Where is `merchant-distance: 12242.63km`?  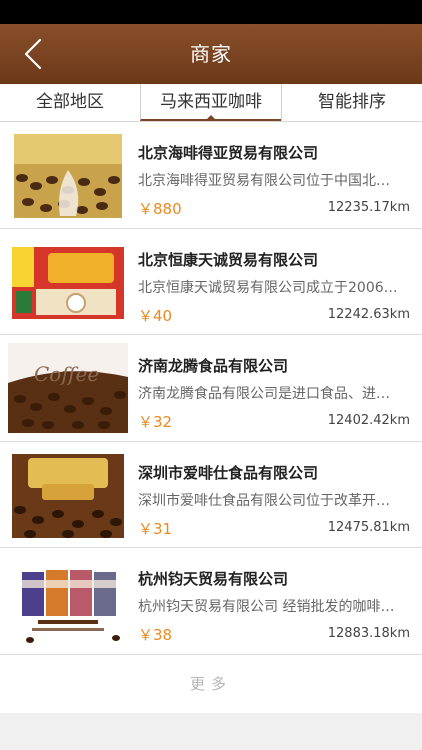
merchant-distance: 12242.63km is located at coordinates (368, 314).